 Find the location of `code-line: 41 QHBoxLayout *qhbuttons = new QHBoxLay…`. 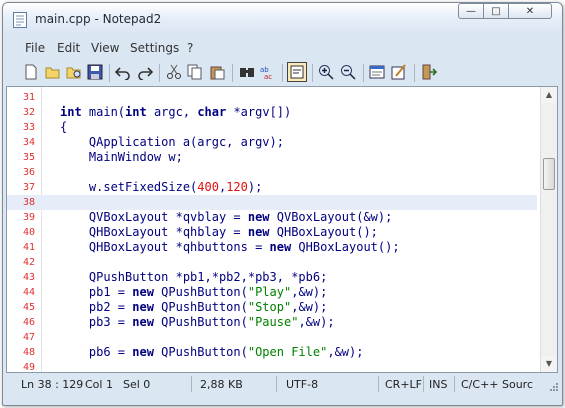

code-line: 41 QHBoxLayout *qhbuttons = new QHBoxLay… is located at coordinates (272, 247).